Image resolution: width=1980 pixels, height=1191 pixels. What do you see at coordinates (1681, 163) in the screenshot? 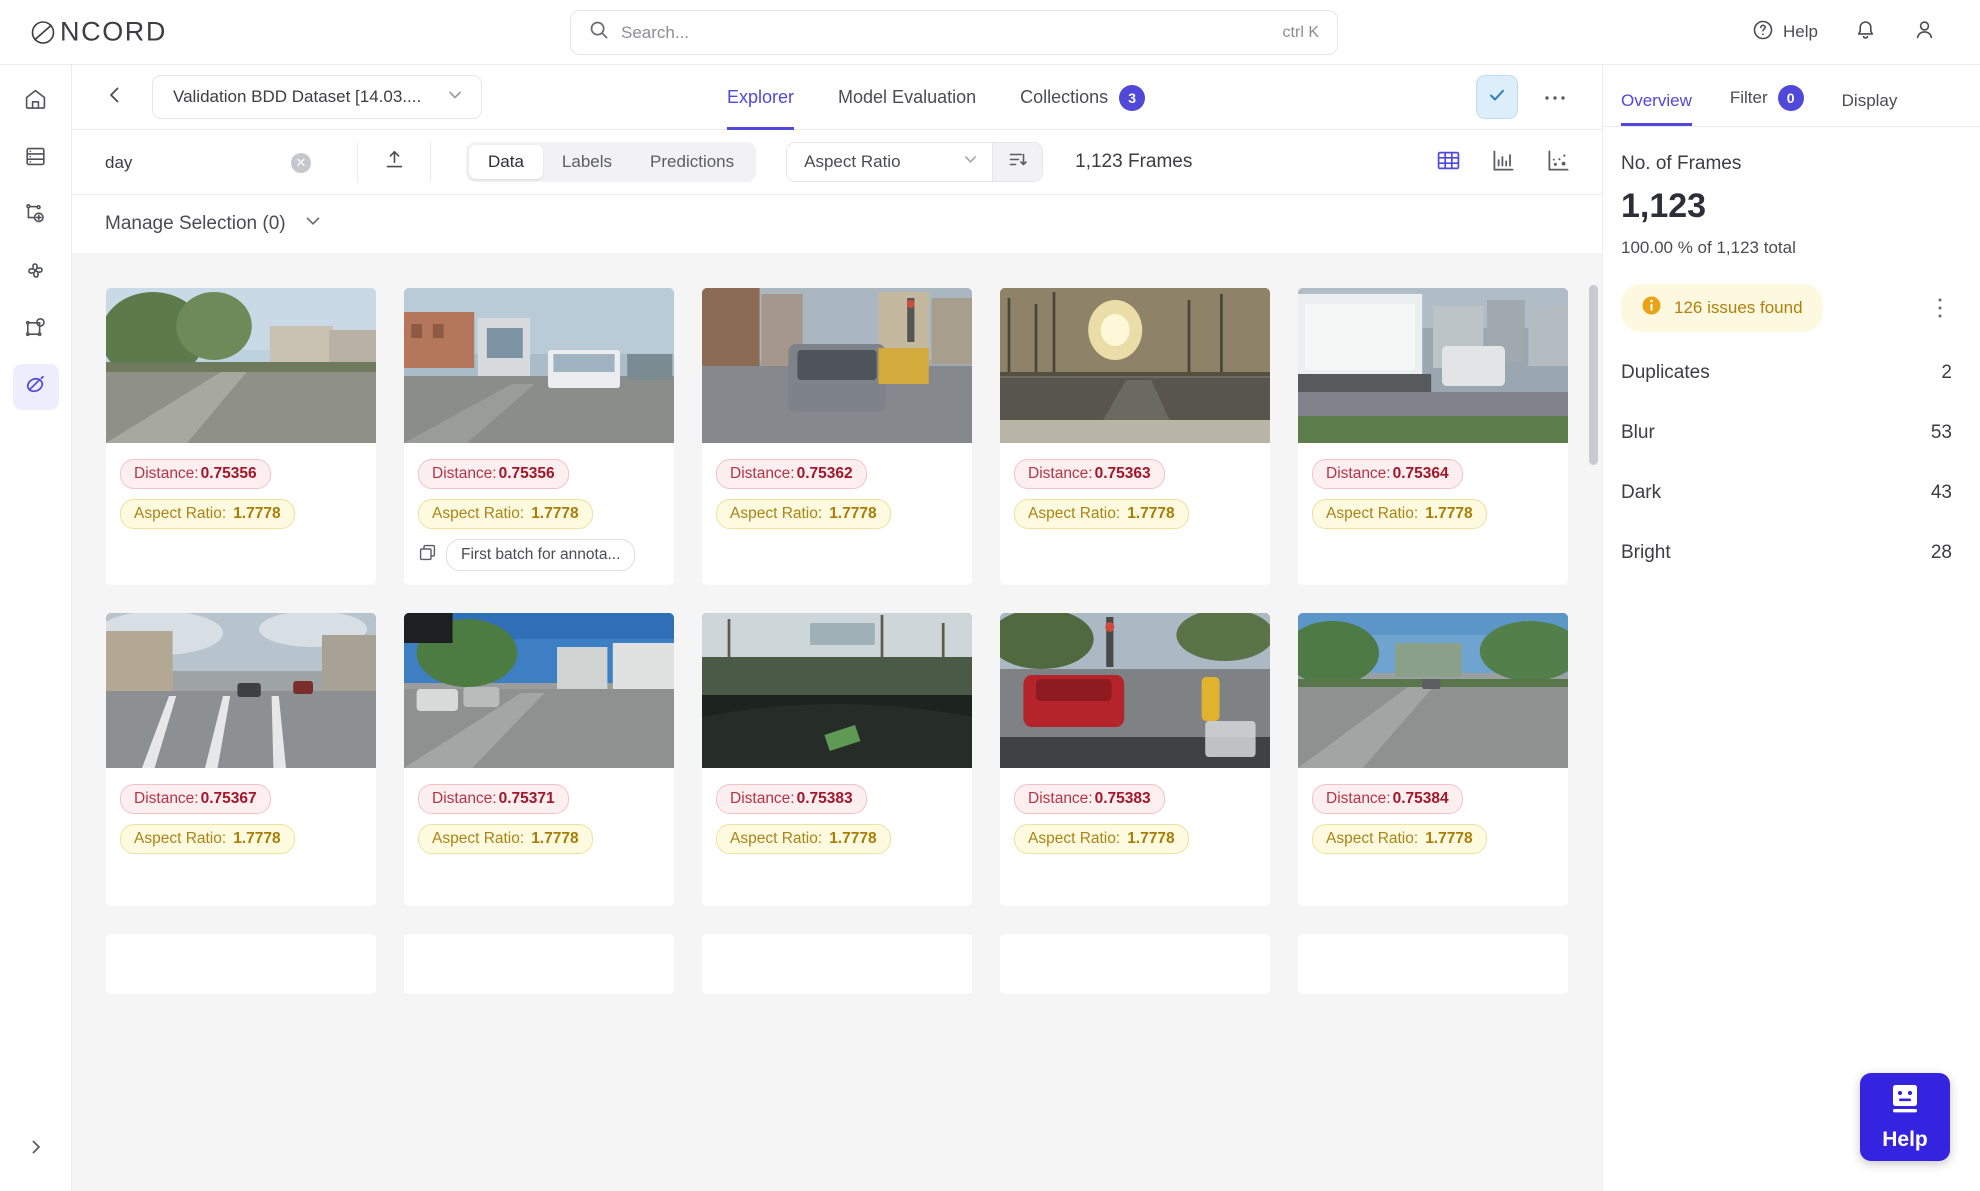
I see `frames-section-label: No. of Frames` at bounding box center [1681, 163].